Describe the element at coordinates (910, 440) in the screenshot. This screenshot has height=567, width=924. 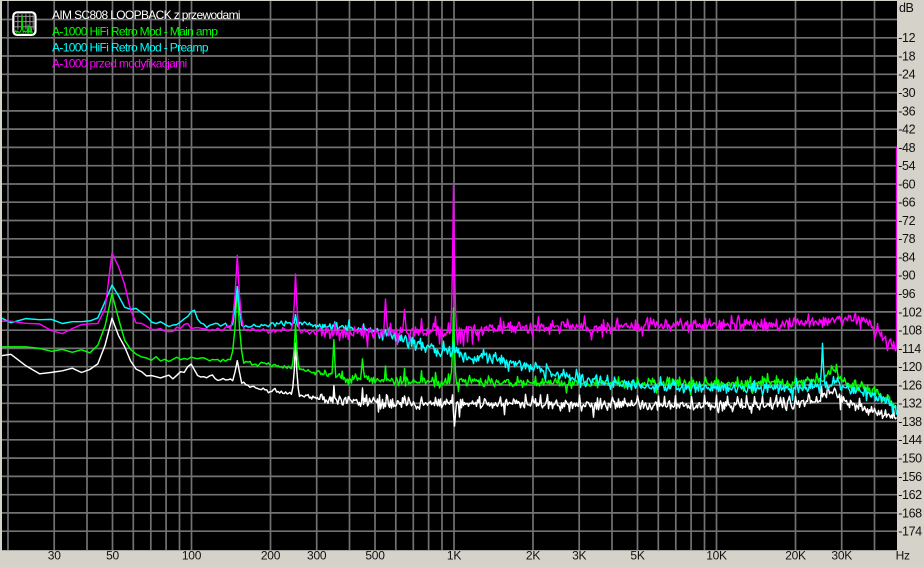
I see `svg-text: -144` at that location.